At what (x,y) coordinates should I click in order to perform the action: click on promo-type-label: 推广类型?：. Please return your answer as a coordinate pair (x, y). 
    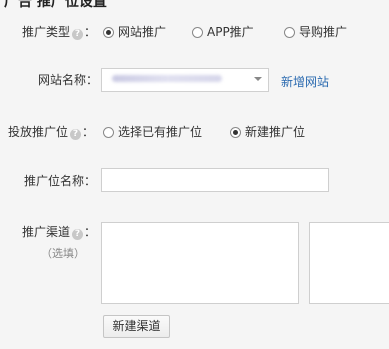
    Looking at the image, I should click on (59, 32).